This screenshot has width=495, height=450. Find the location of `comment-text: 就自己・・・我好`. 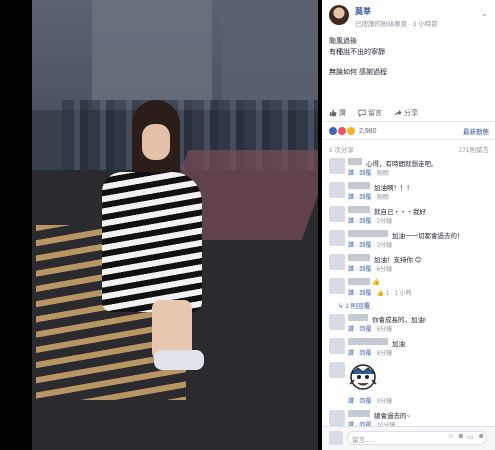

comment-text: 就自己・・・我好 is located at coordinates (400, 212).